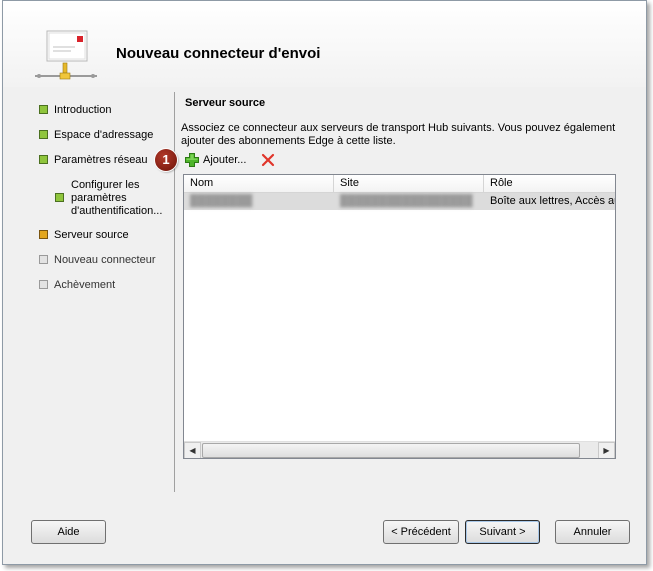 The image size is (653, 571). What do you see at coordinates (218, 53) in the screenshot?
I see `page-title: Nouveau connecteur d'envoi` at bounding box center [218, 53].